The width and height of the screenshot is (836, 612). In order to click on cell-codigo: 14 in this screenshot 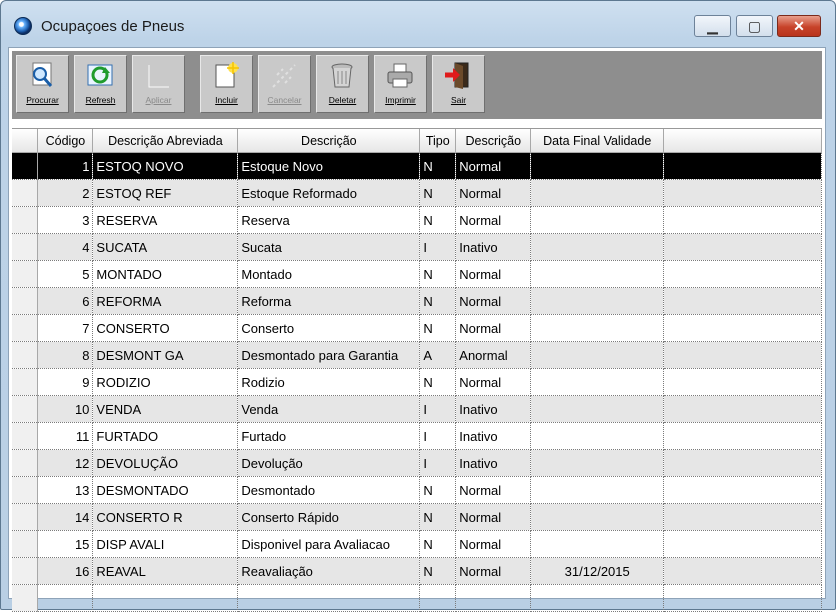, I will do `click(65, 517)`.